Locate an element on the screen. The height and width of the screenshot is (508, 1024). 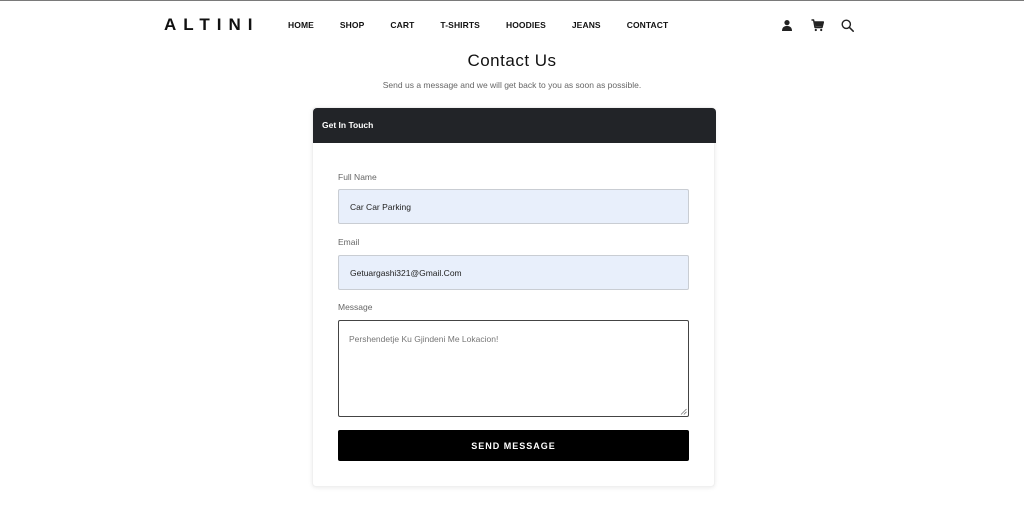
nav-item-jeans: JEANS is located at coordinates (586, 25).